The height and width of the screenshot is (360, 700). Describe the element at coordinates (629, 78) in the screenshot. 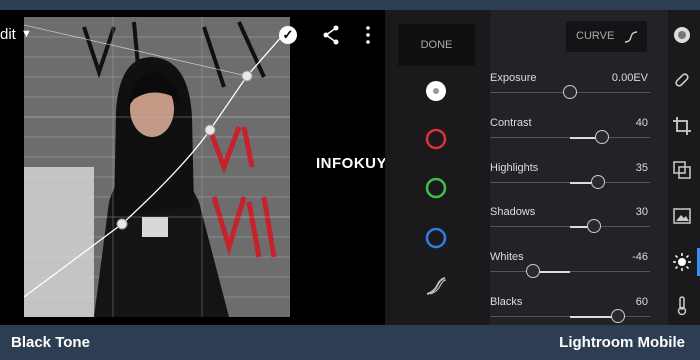

I see `slider-value: 0.00EV` at that location.